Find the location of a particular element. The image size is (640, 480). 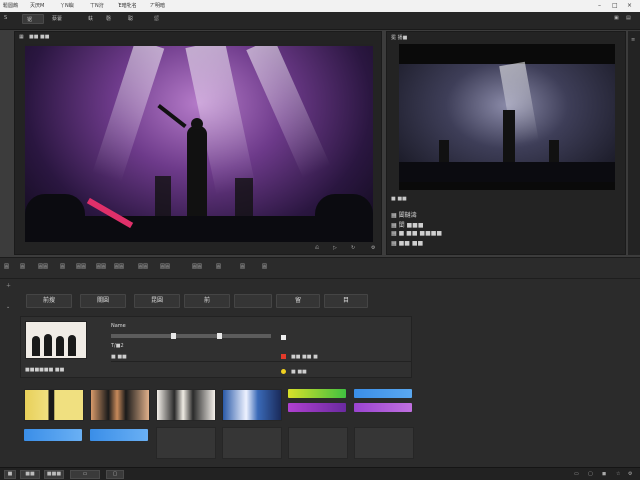

program-tab-label: 冕 播■ is located at coordinates (399, 37).